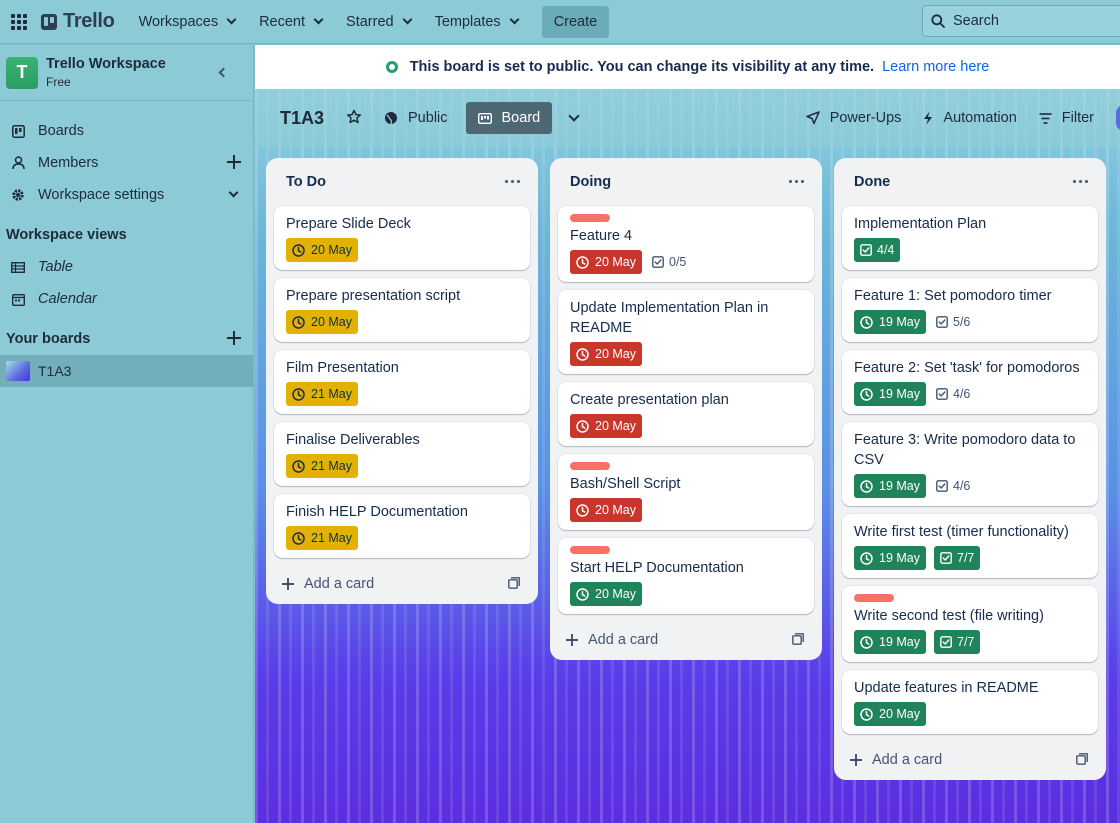 The width and height of the screenshot is (1120, 823). Describe the element at coordinates (402, 238) in the screenshot. I see `card: Prepare Slide Deck 20 May` at that location.